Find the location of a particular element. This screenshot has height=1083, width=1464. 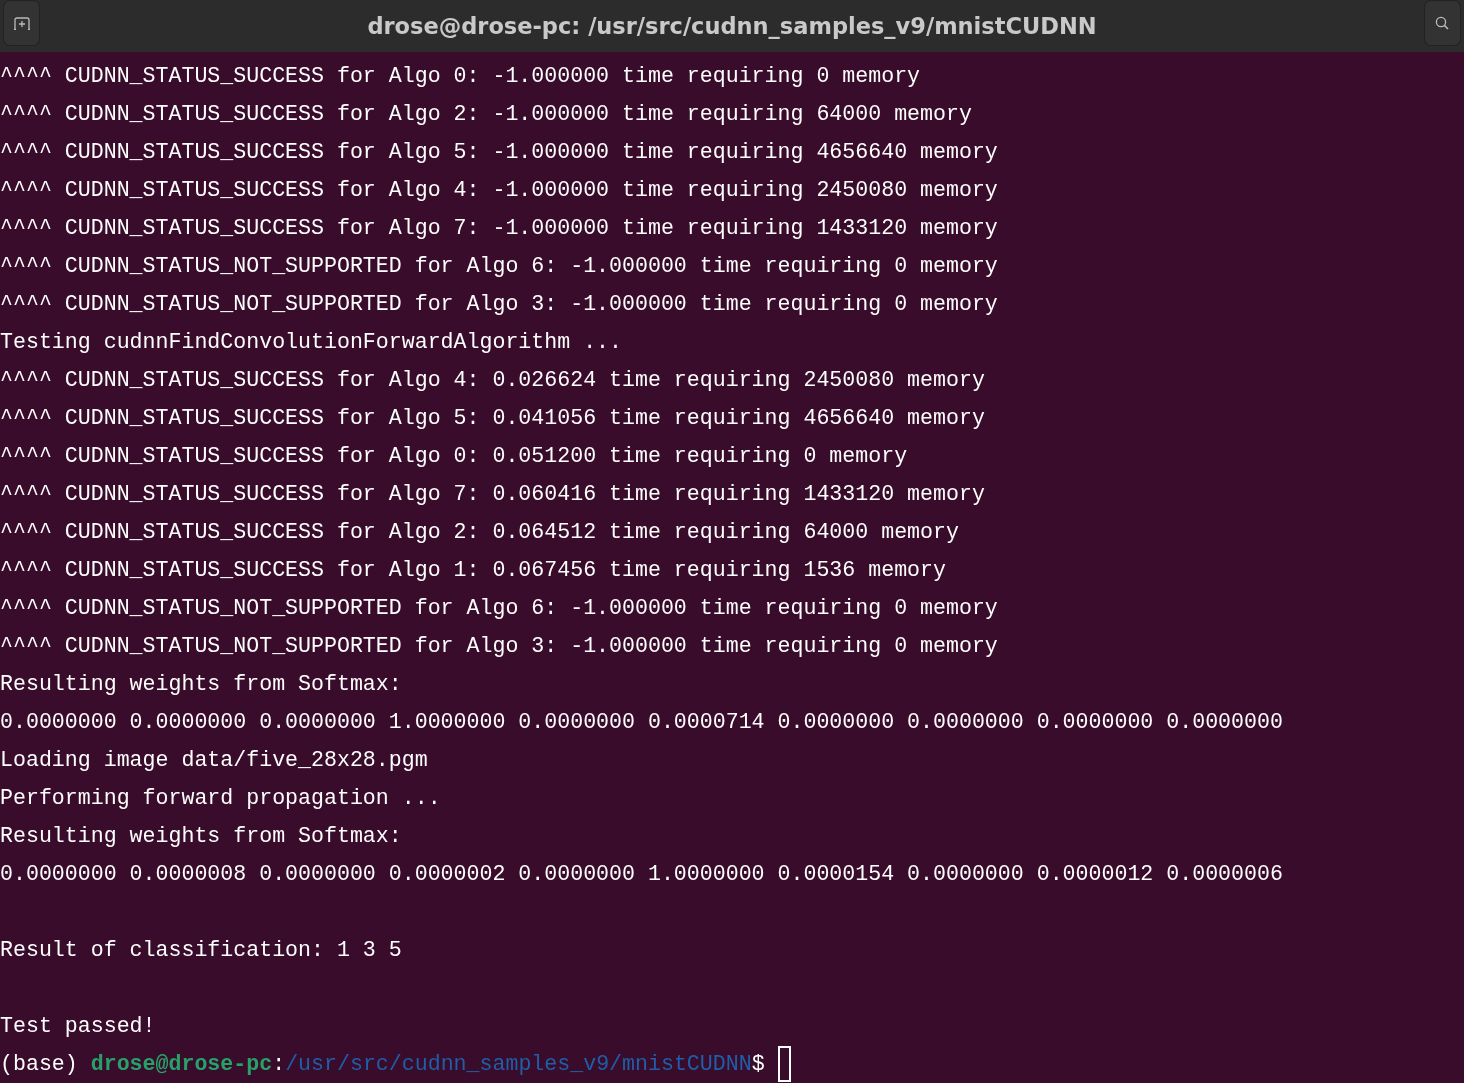

terminal-output-line: ^^^^ CUDNN_STATUS_SUCCESS for Algo 1: 0.067456 time requiring 1536 memory is located at coordinates (473, 570).